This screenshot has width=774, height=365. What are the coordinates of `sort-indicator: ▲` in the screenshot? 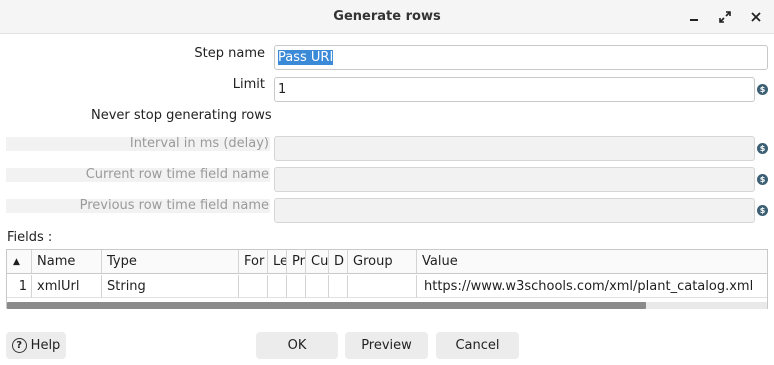 It's located at (19, 262).